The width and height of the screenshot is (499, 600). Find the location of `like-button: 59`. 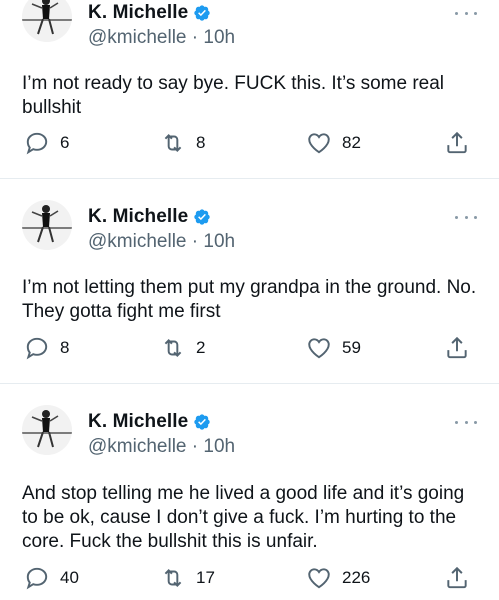

like-button: 59 is located at coordinates (333, 348).